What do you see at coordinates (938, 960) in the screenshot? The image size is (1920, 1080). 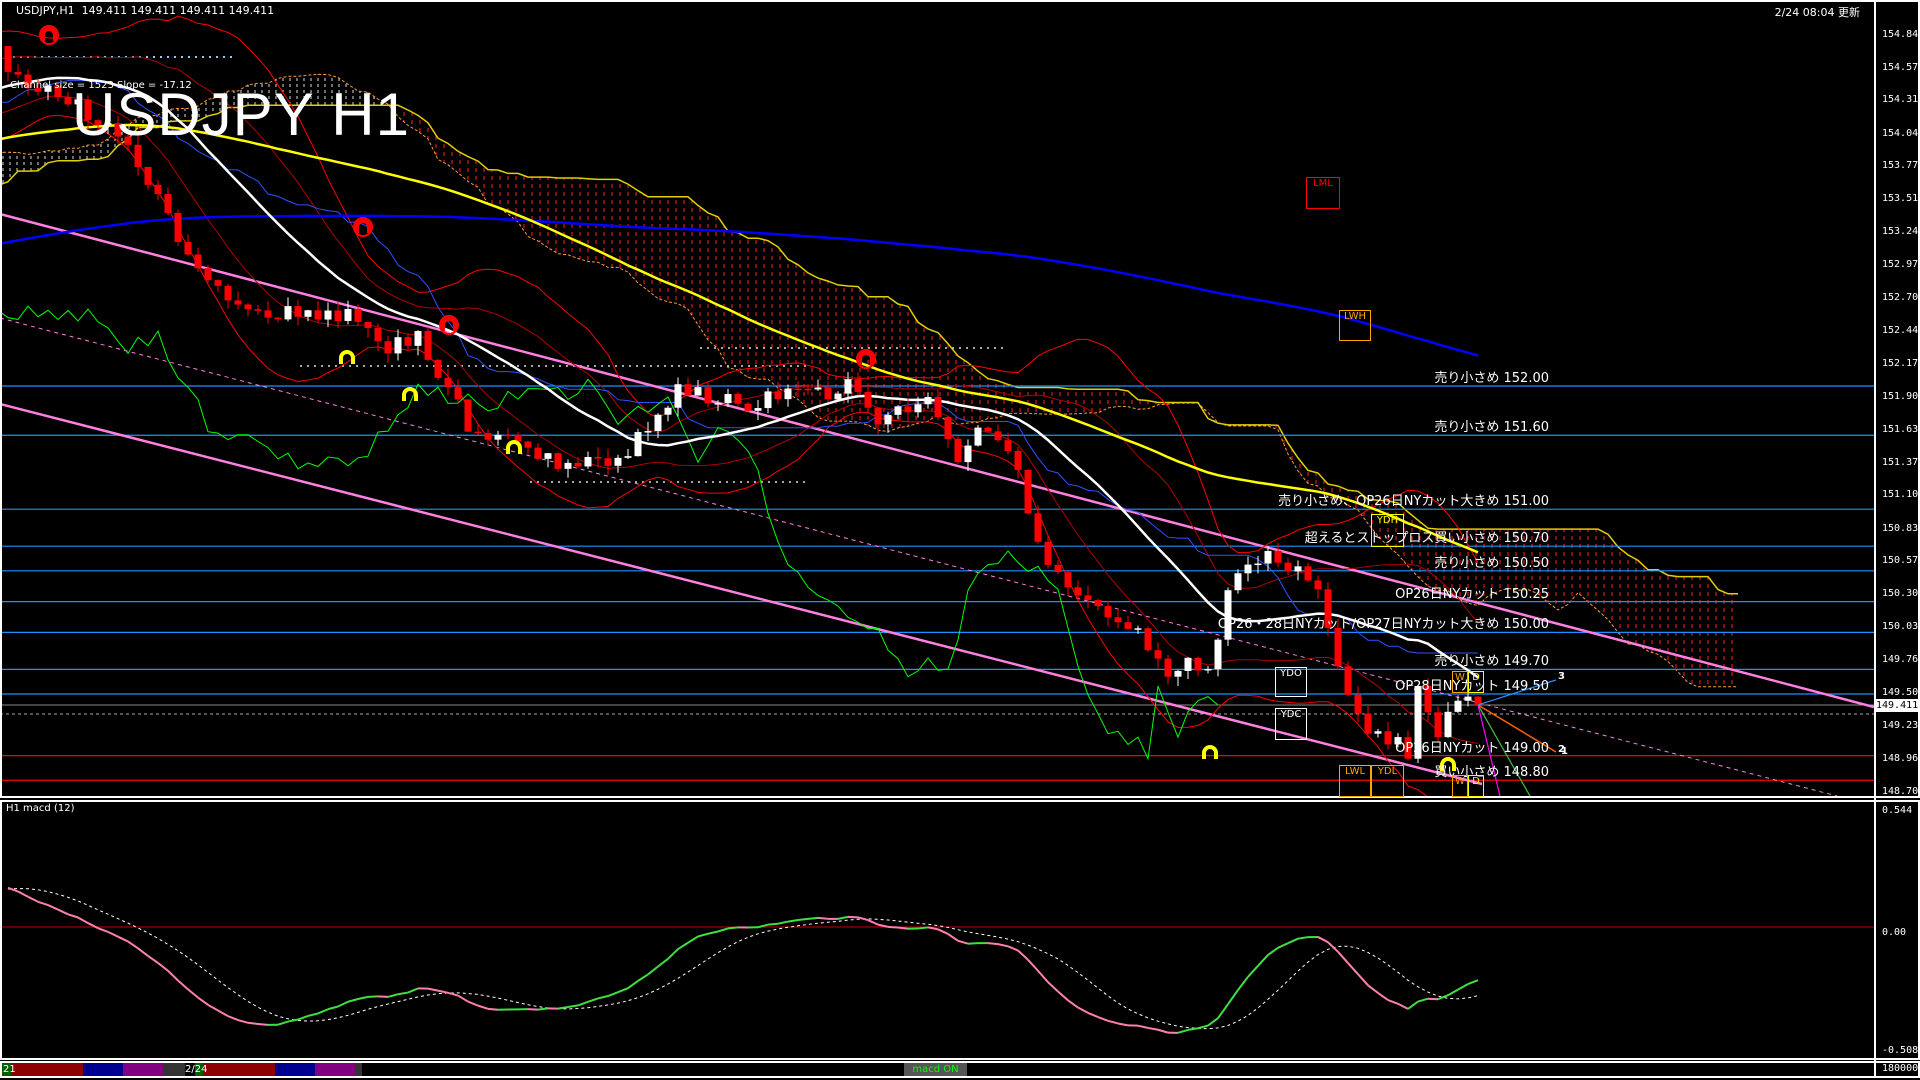 I see `macd-plot` at bounding box center [938, 960].